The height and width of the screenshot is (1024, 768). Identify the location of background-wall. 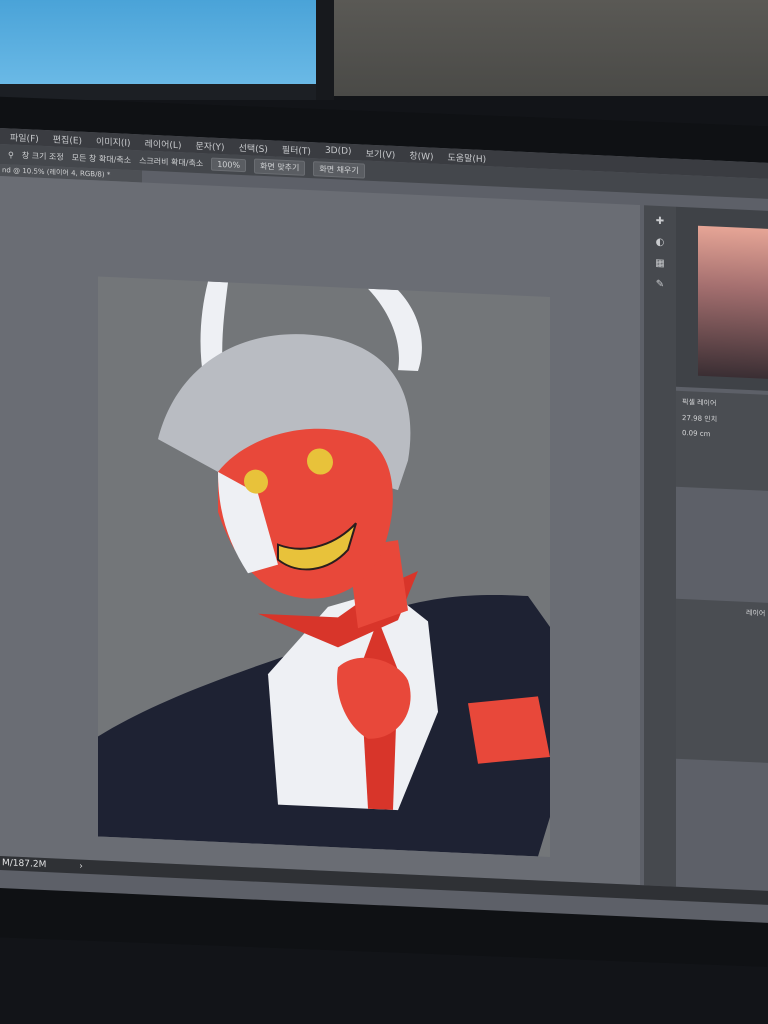
(549, 48).